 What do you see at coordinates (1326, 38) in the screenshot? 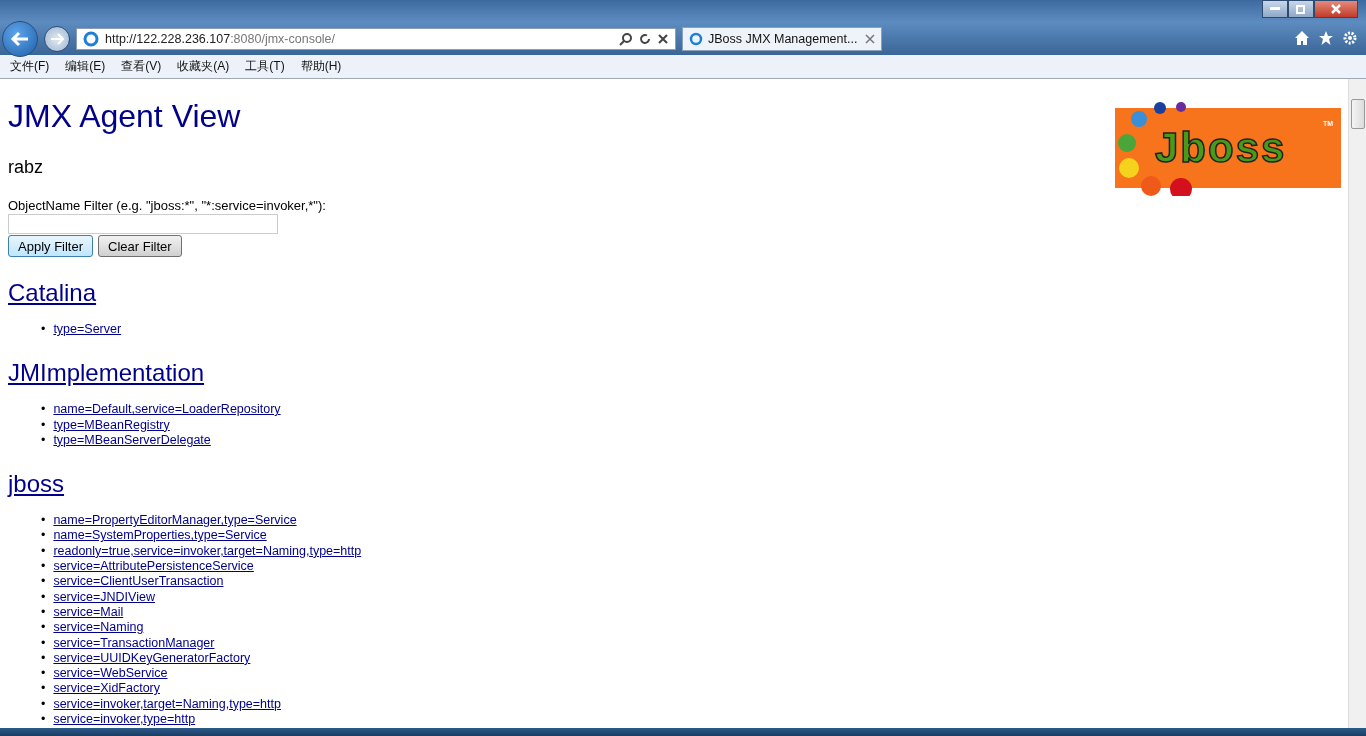
I see `star-icon` at bounding box center [1326, 38].